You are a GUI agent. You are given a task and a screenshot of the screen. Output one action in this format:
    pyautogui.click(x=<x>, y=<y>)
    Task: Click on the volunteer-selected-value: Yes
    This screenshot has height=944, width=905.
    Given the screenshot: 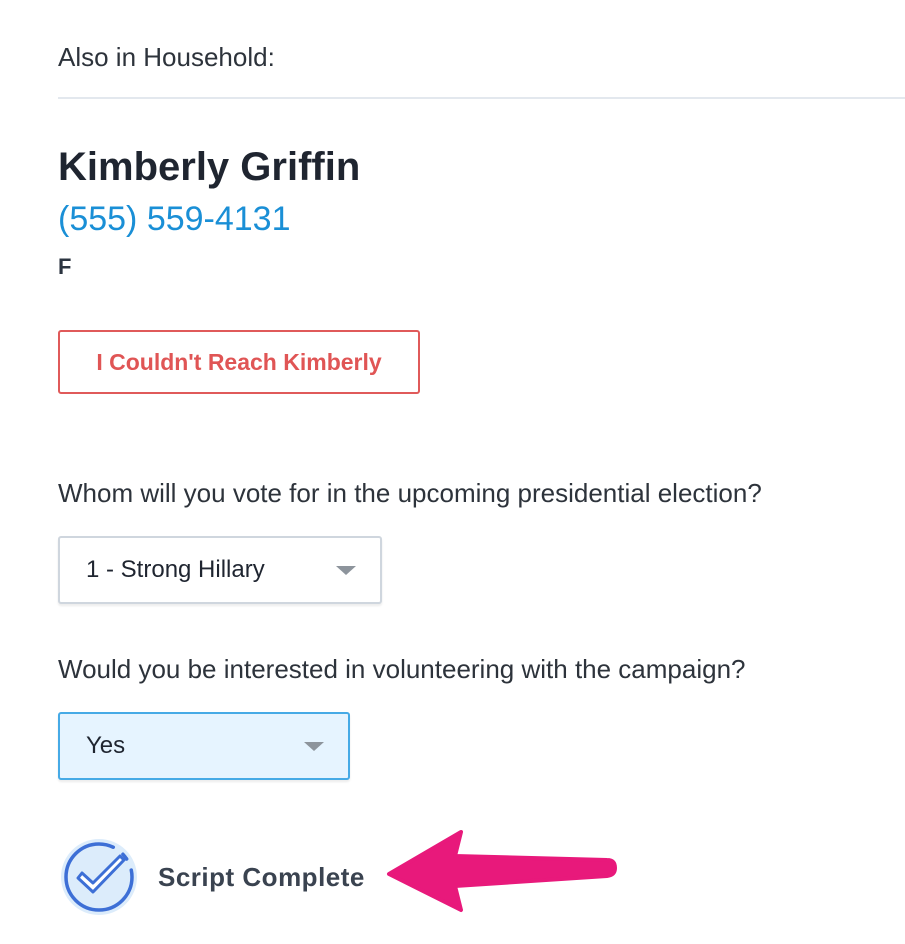 What is the action you would take?
    pyautogui.click(x=106, y=745)
    